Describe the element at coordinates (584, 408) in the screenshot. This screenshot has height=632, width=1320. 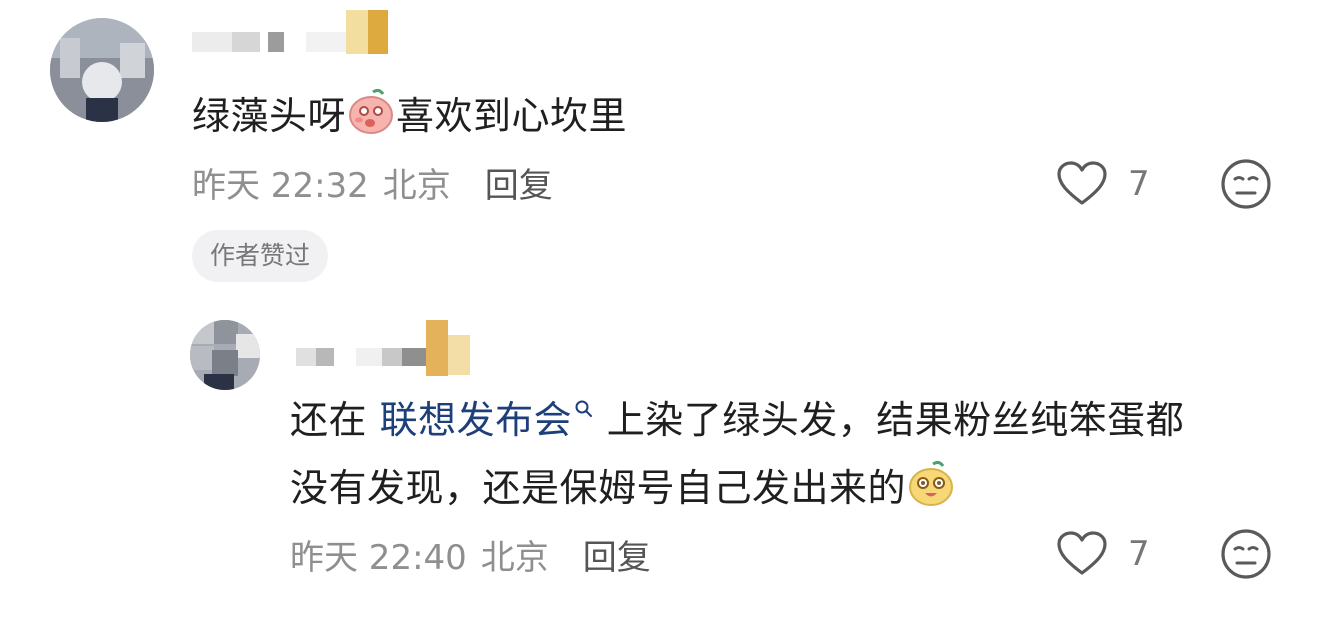
I see `search-icon` at that location.